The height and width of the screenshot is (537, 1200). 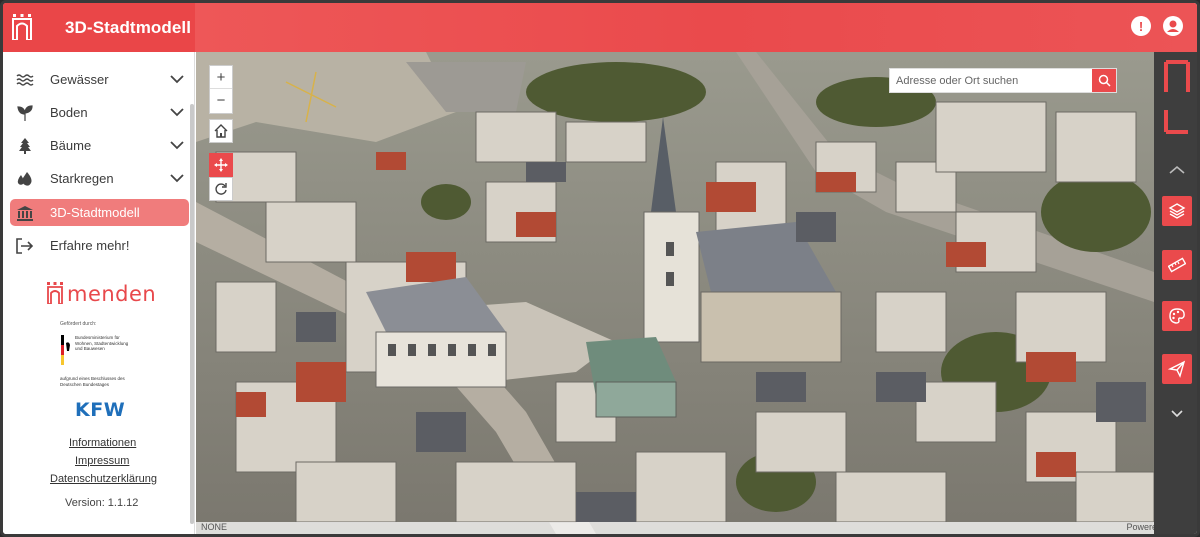 I want to click on zoom-controls: + −, so click(x=221, y=89).